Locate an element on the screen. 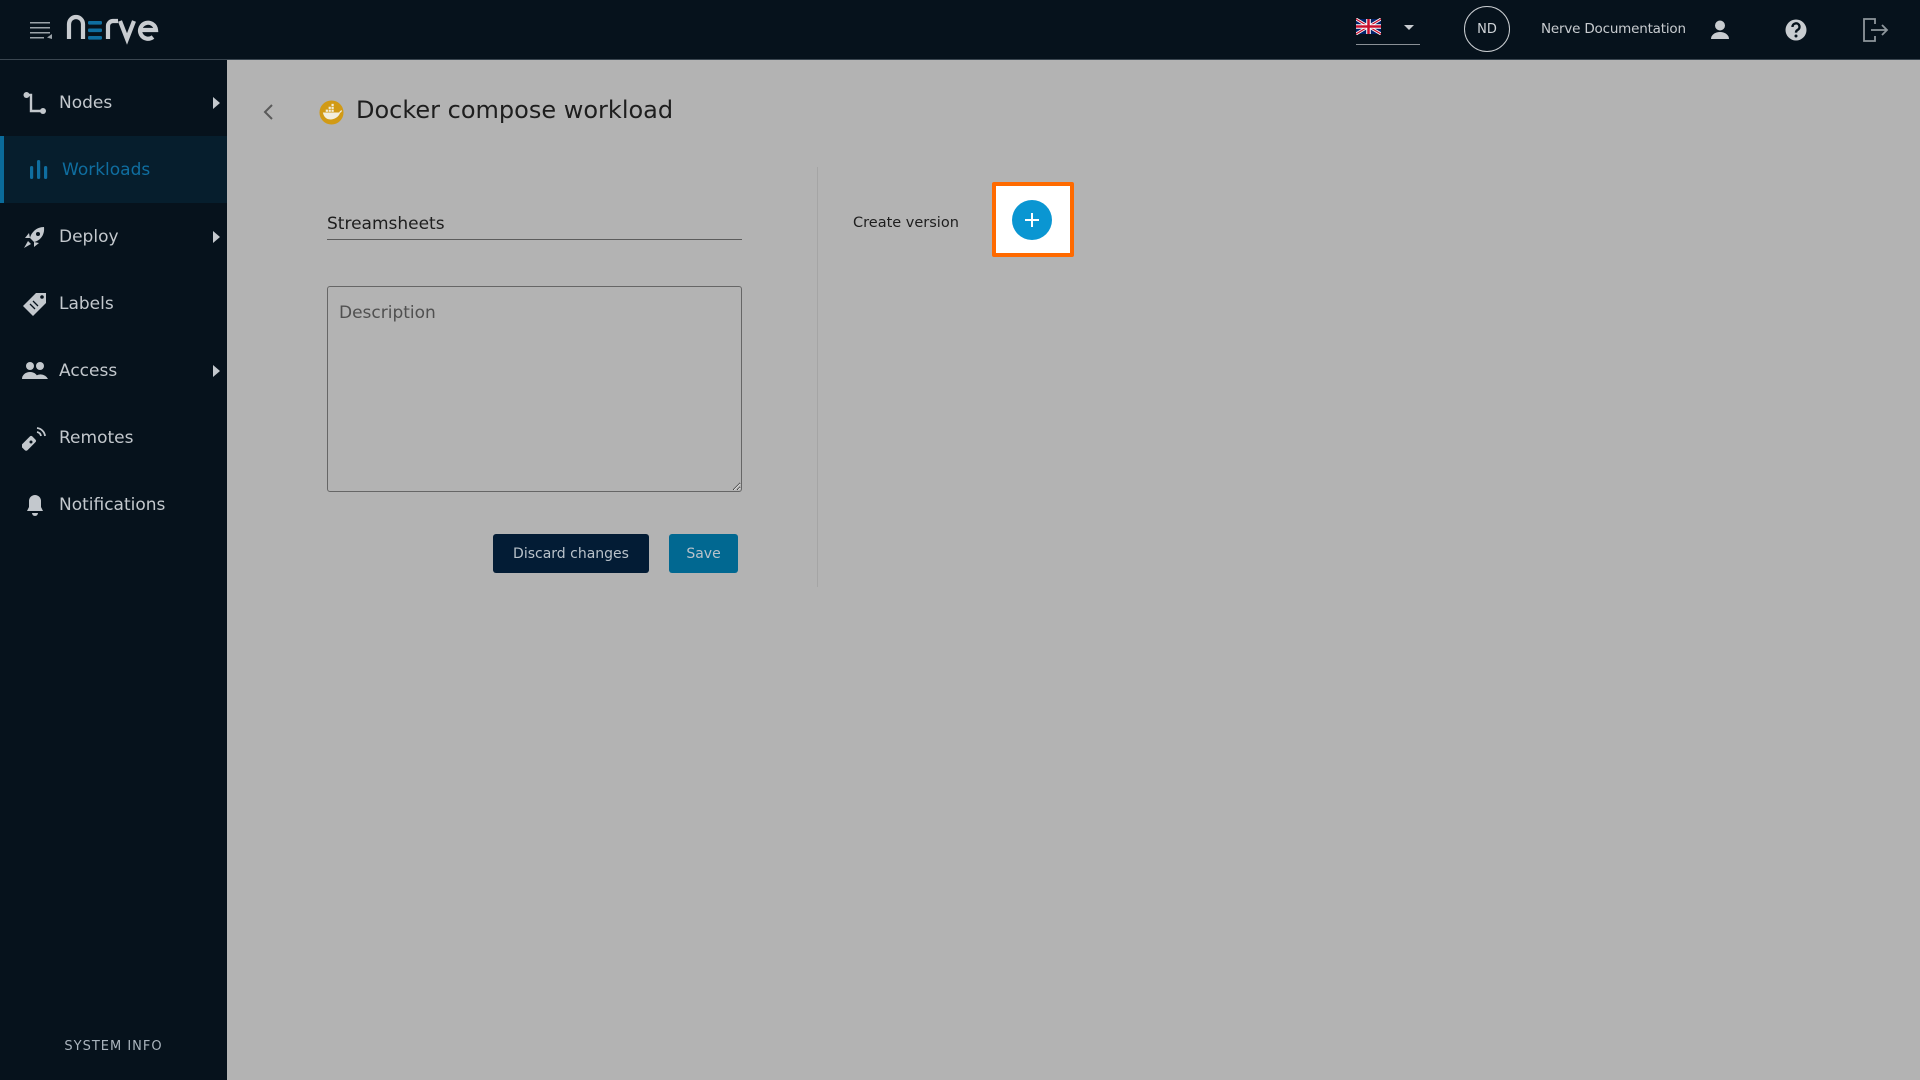  sidebar-item-remotes: Remotes is located at coordinates (113, 437).